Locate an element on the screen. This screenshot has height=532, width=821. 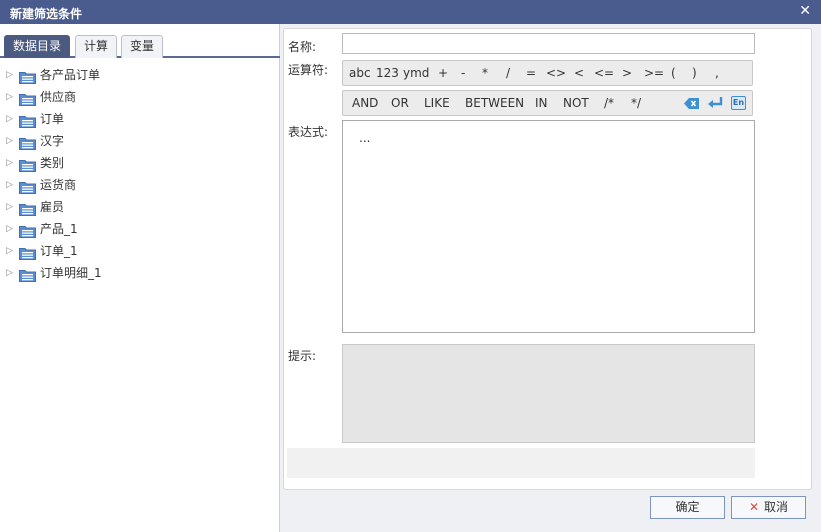
operator-button: < is located at coordinates (579, 73).